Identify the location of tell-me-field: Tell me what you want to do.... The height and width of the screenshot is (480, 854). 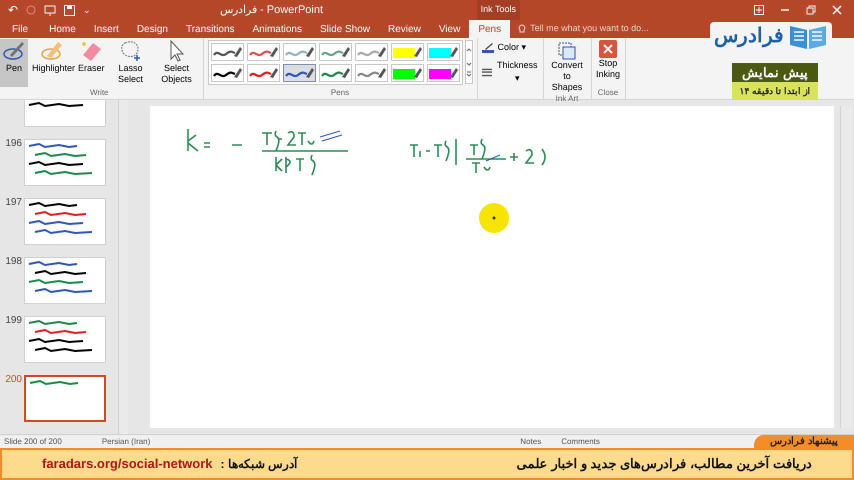
(583, 29).